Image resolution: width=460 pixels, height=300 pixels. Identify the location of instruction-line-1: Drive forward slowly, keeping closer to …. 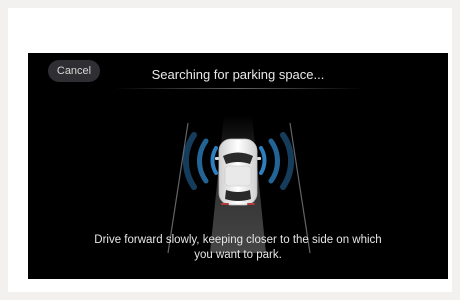
(238, 240).